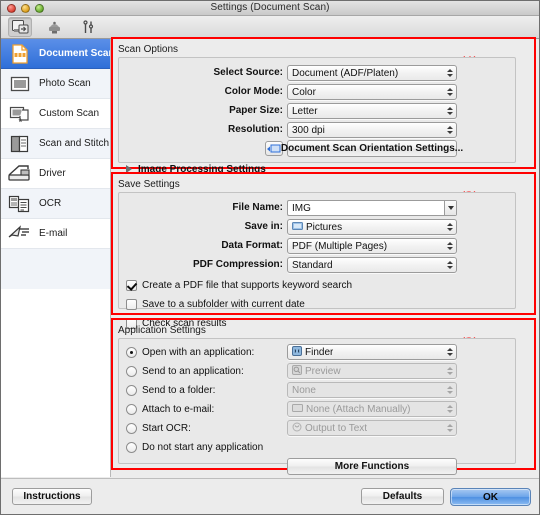 The width and height of the screenshot is (540, 515). What do you see at coordinates (65, 83) in the screenshot?
I see `sidebar-item-label: Photo Scan` at bounding box center [65, 83].